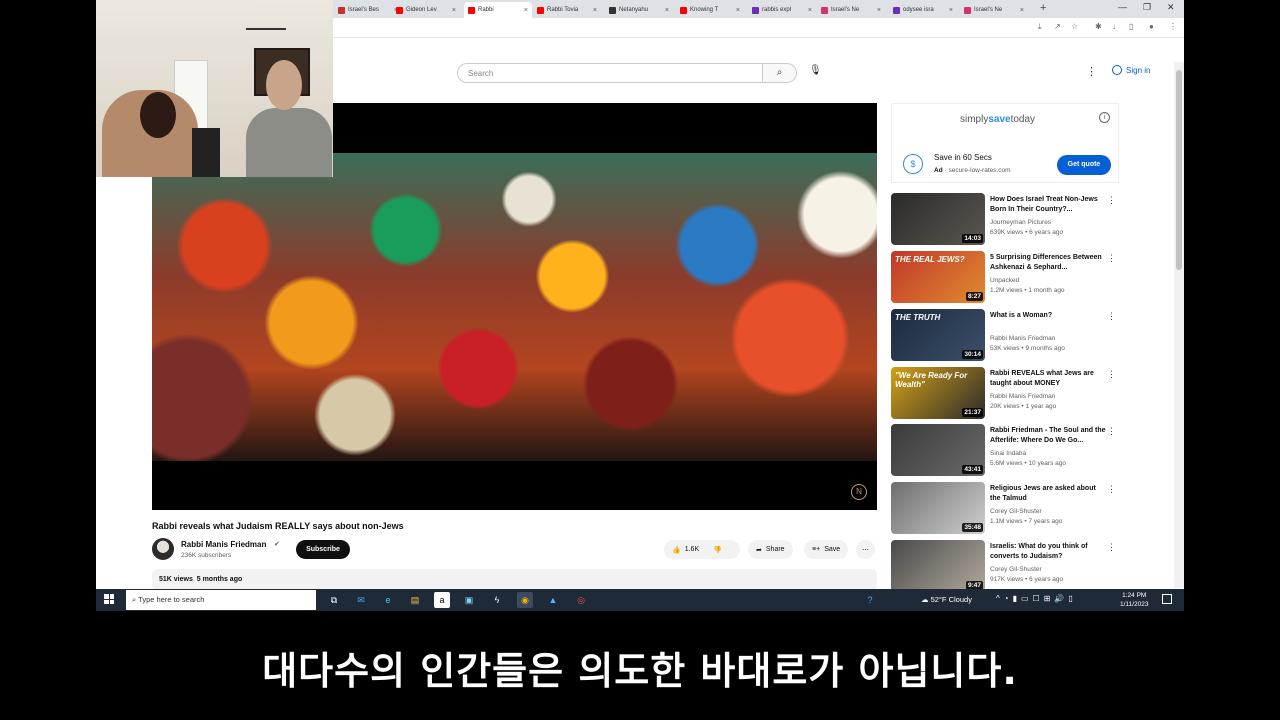 Image resolution: width=1280 pixels, height=720 pixels. What do you see at coordinates (870, 600) in the screenshot?
I see `help-icon: ?` at bounding box center [870, 600].